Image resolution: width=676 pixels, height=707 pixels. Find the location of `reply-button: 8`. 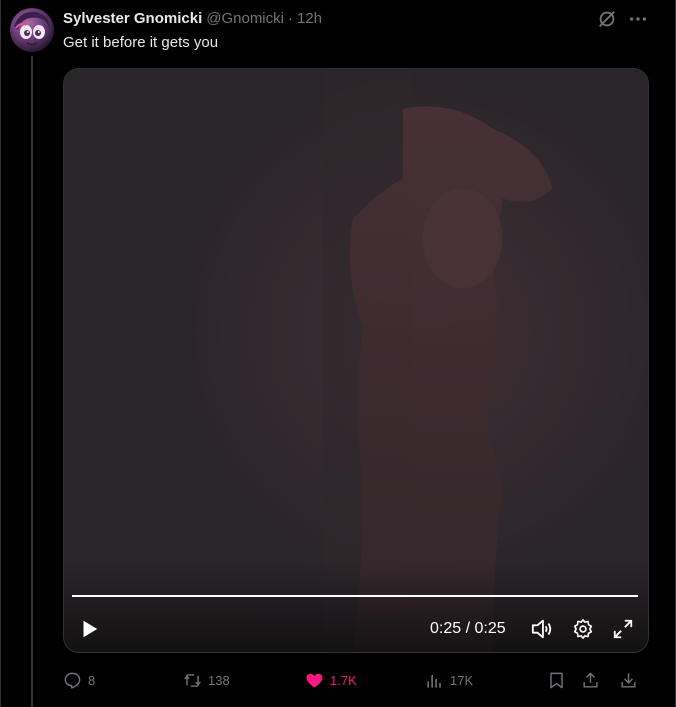

reply-button: 8 is located at coordinates (79, 680).